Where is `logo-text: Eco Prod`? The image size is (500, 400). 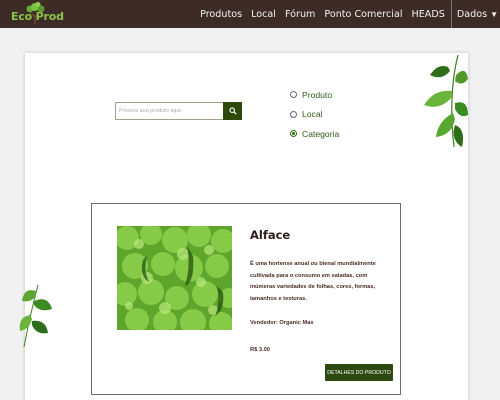
logo-text: Eco Prod is located at coordinates (37, 16).